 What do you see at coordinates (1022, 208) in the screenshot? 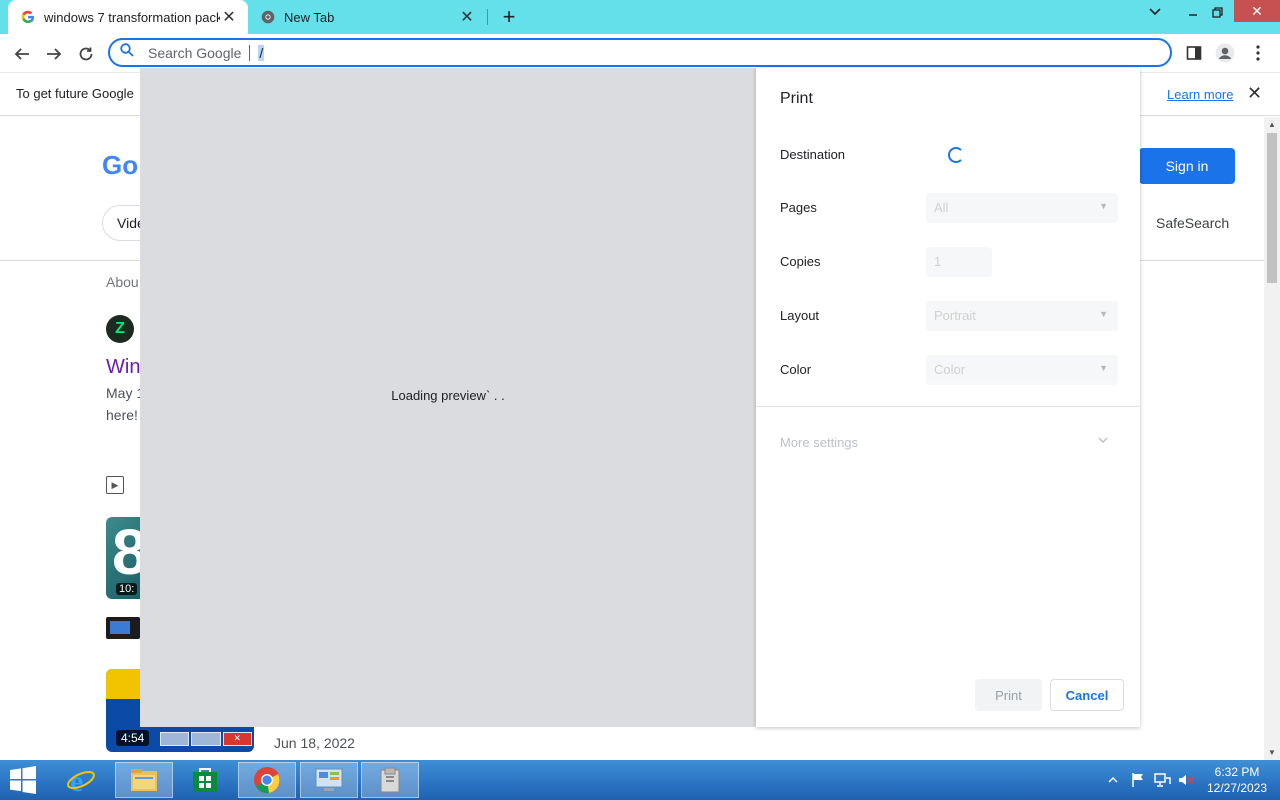
I see `pages-select: All ▼` at bounding box center [1022, 208].